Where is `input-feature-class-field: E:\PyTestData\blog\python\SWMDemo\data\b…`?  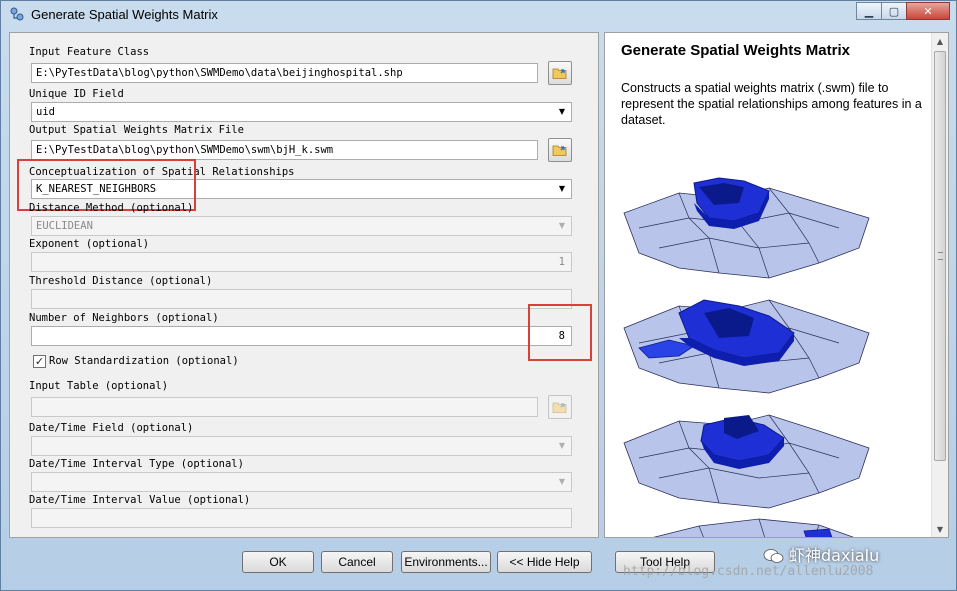
input-feature-class-field: E:\PyTestData\blog\python\SWMDemo\data\b… is located at coordinates (284, 73).